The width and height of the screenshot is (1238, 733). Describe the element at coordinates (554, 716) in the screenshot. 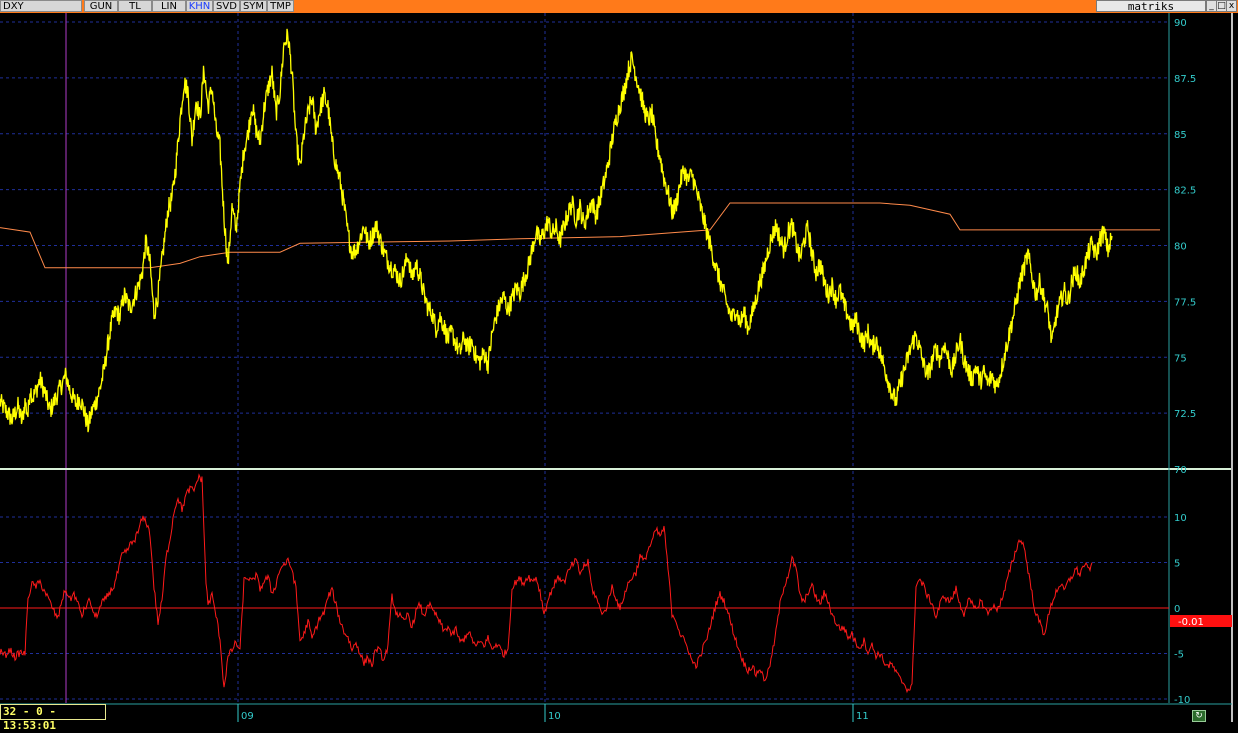

I see `x-tick-label: 10` at that location.